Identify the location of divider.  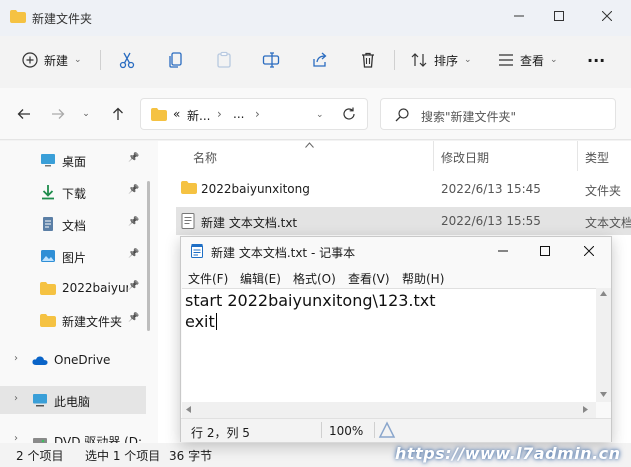
(394, 60).